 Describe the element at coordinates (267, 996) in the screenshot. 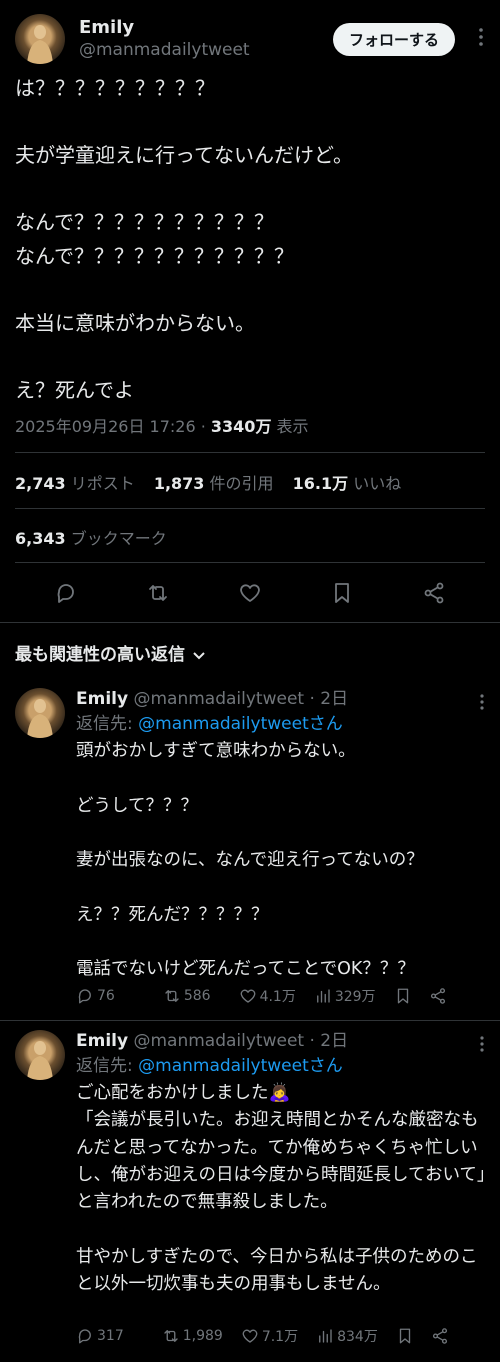

I see `like-action: 4.1万` at that location.